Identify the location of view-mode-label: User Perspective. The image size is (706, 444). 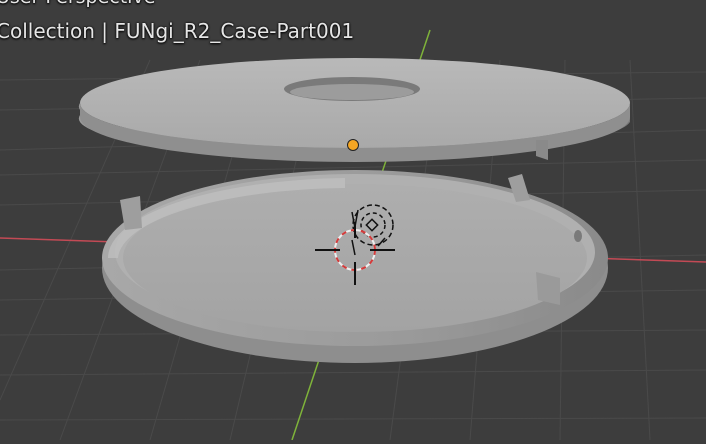
(77, 4).